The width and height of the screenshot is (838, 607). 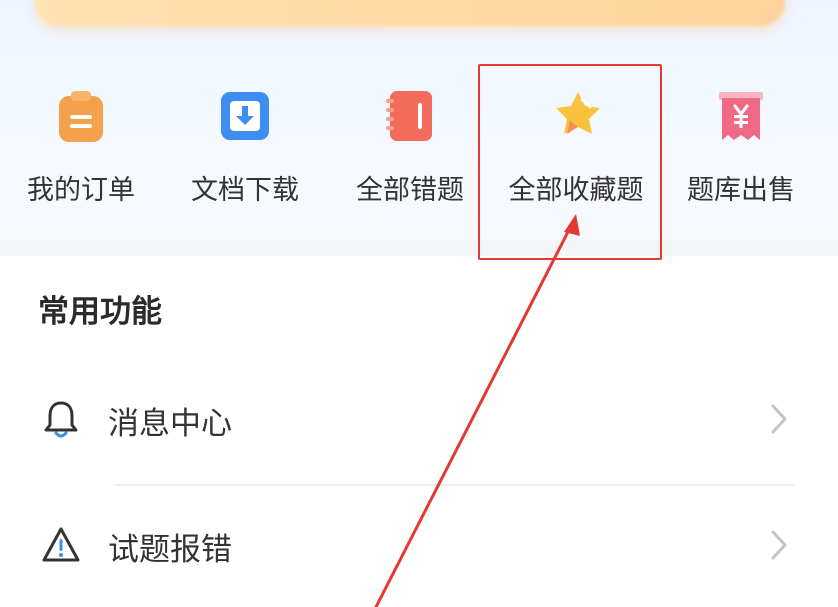 I want to click on yen-ticket-icon, so click(x=741, y=116).